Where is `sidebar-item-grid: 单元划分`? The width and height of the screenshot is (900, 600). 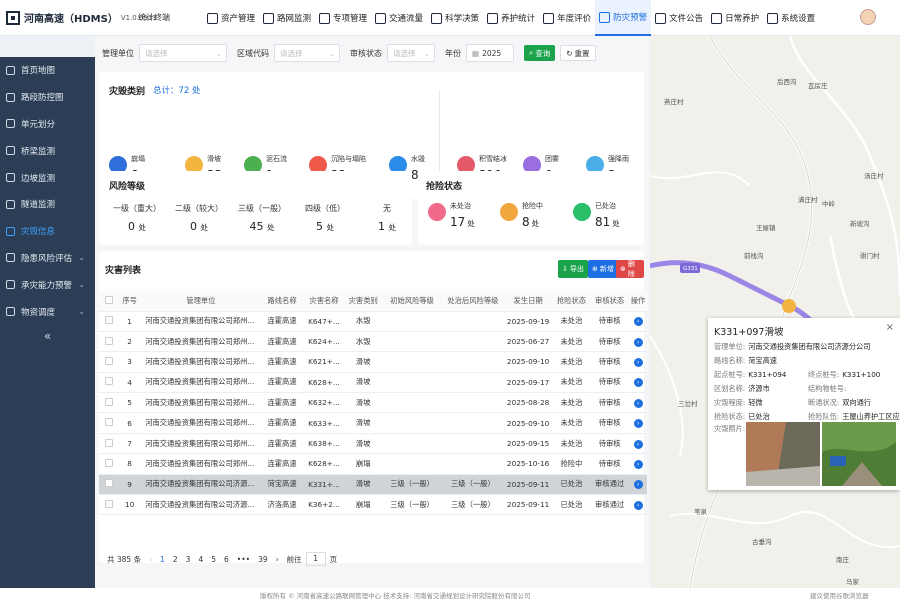
sidebar-item-grid: 单元划分 is located at coordinates (47, 124).